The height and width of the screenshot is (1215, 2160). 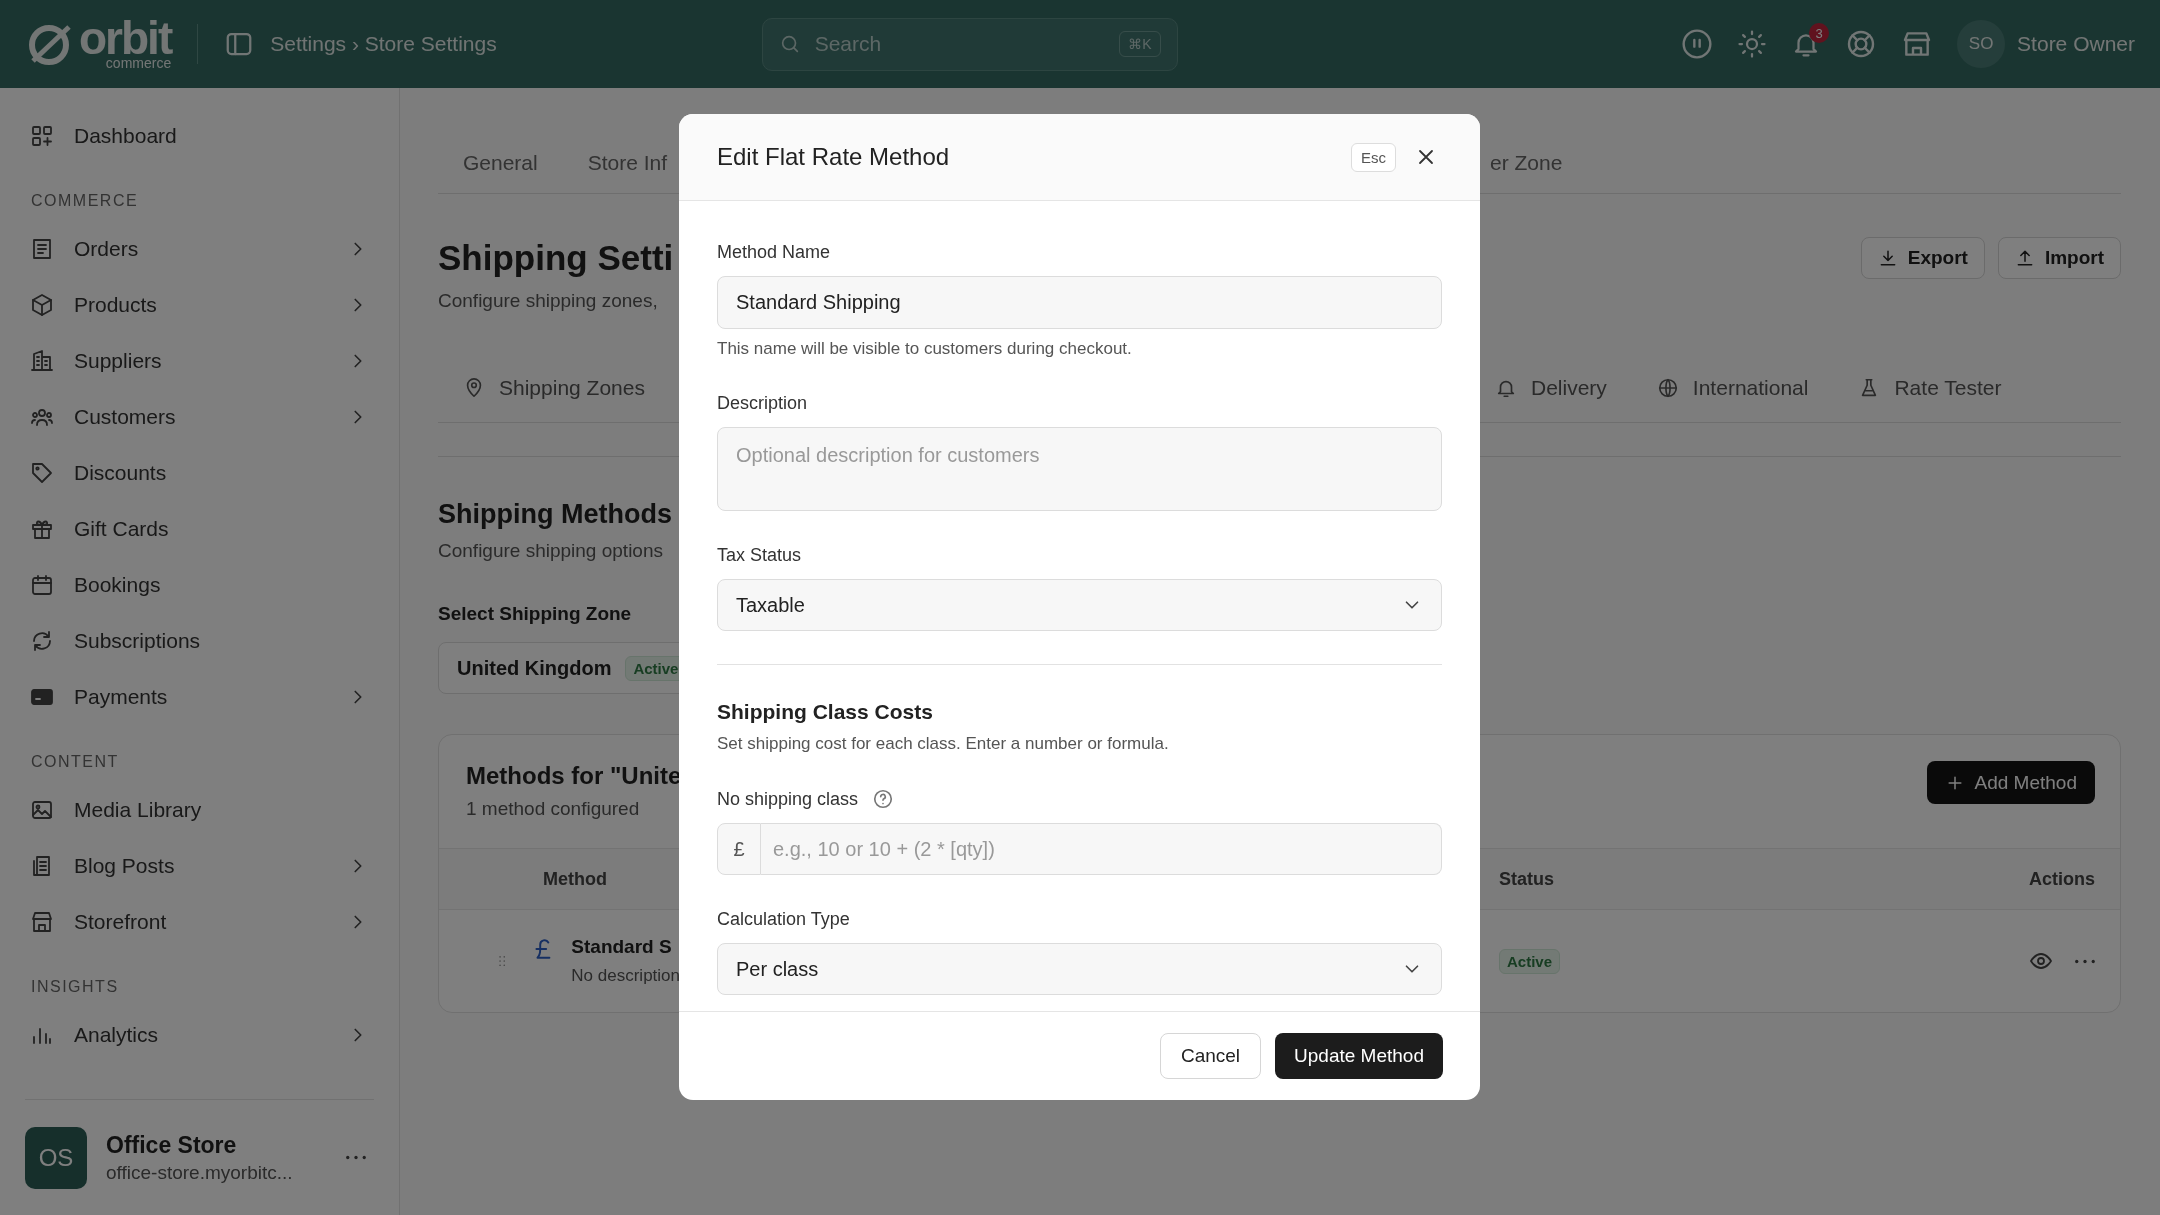 What do you see at coordinates (199, 417) in the screenshot?
I see `sidebar-item: Customers` at bounding box center [199, 417].